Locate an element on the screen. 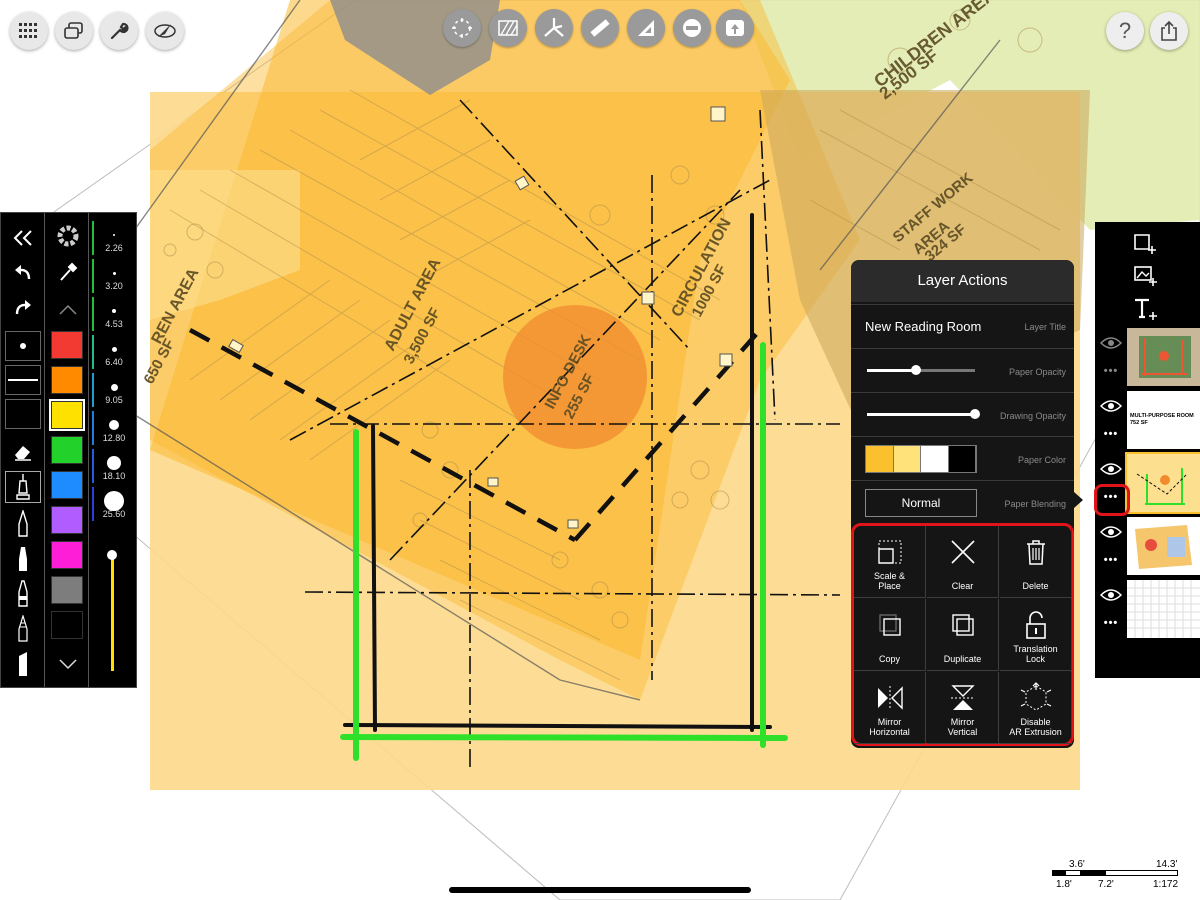 The image size is (1200, 900). tripod-tool is located at coordinates (554, 28).